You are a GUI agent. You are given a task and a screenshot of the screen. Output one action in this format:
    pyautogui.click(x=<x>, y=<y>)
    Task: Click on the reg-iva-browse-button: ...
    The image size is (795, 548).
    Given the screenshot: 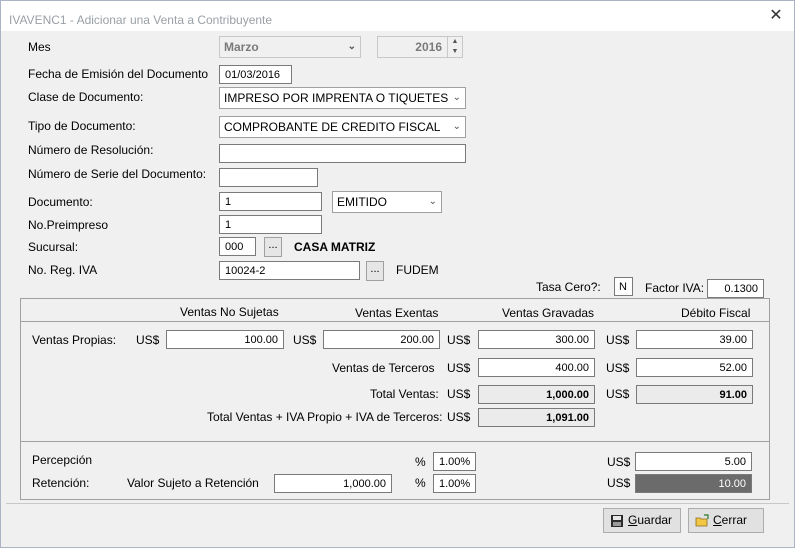 What is the action you would take?
    pyautogui.click(x=375, y=271)
    